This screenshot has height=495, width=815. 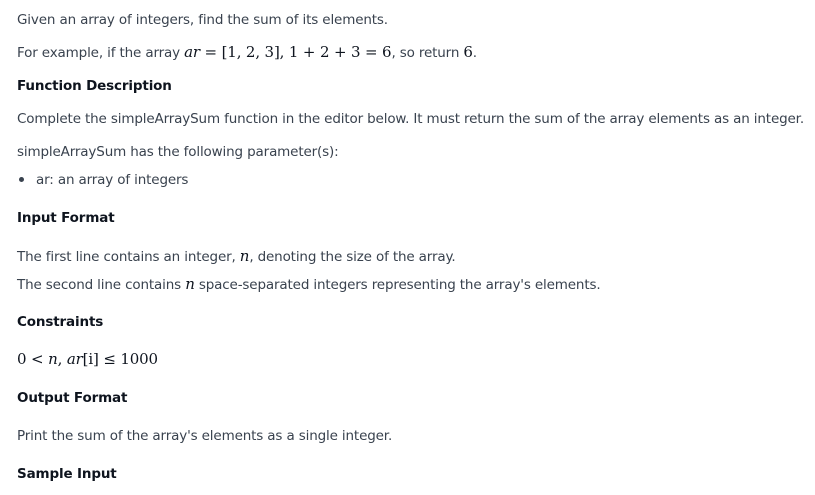 I want to click on sum-expression: 1 + 2 + 3 = 6, so click(x=340, y=52).